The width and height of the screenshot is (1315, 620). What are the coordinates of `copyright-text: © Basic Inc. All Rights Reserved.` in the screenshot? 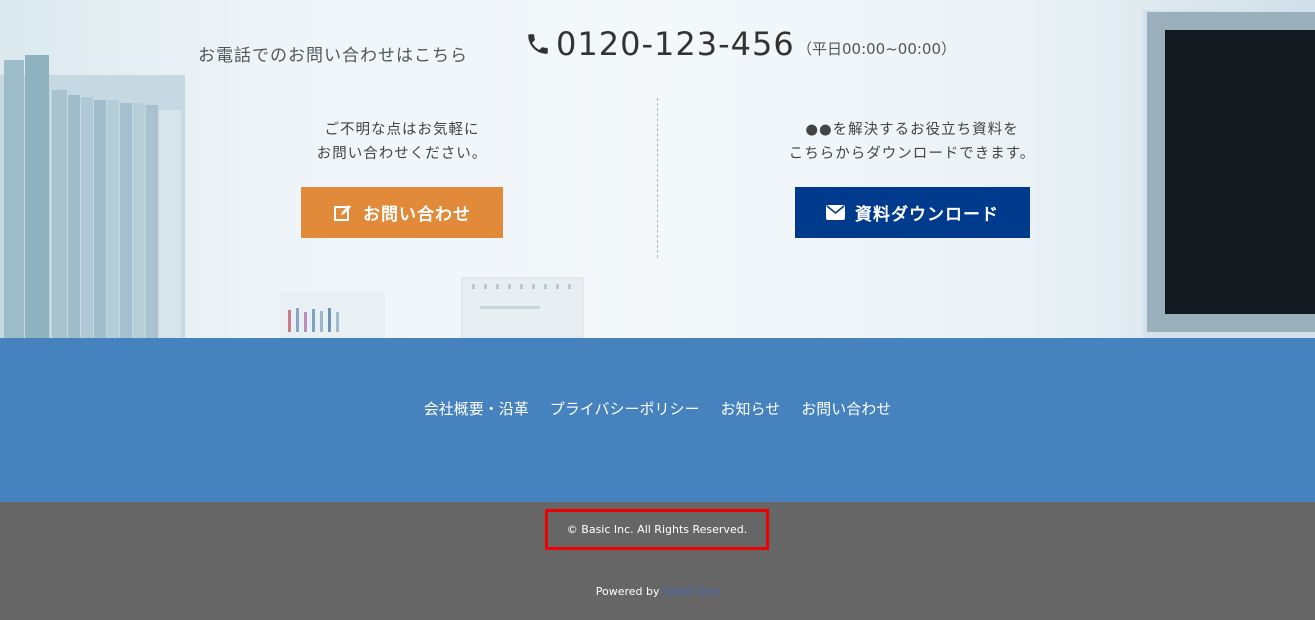 It's located at (657, 529).